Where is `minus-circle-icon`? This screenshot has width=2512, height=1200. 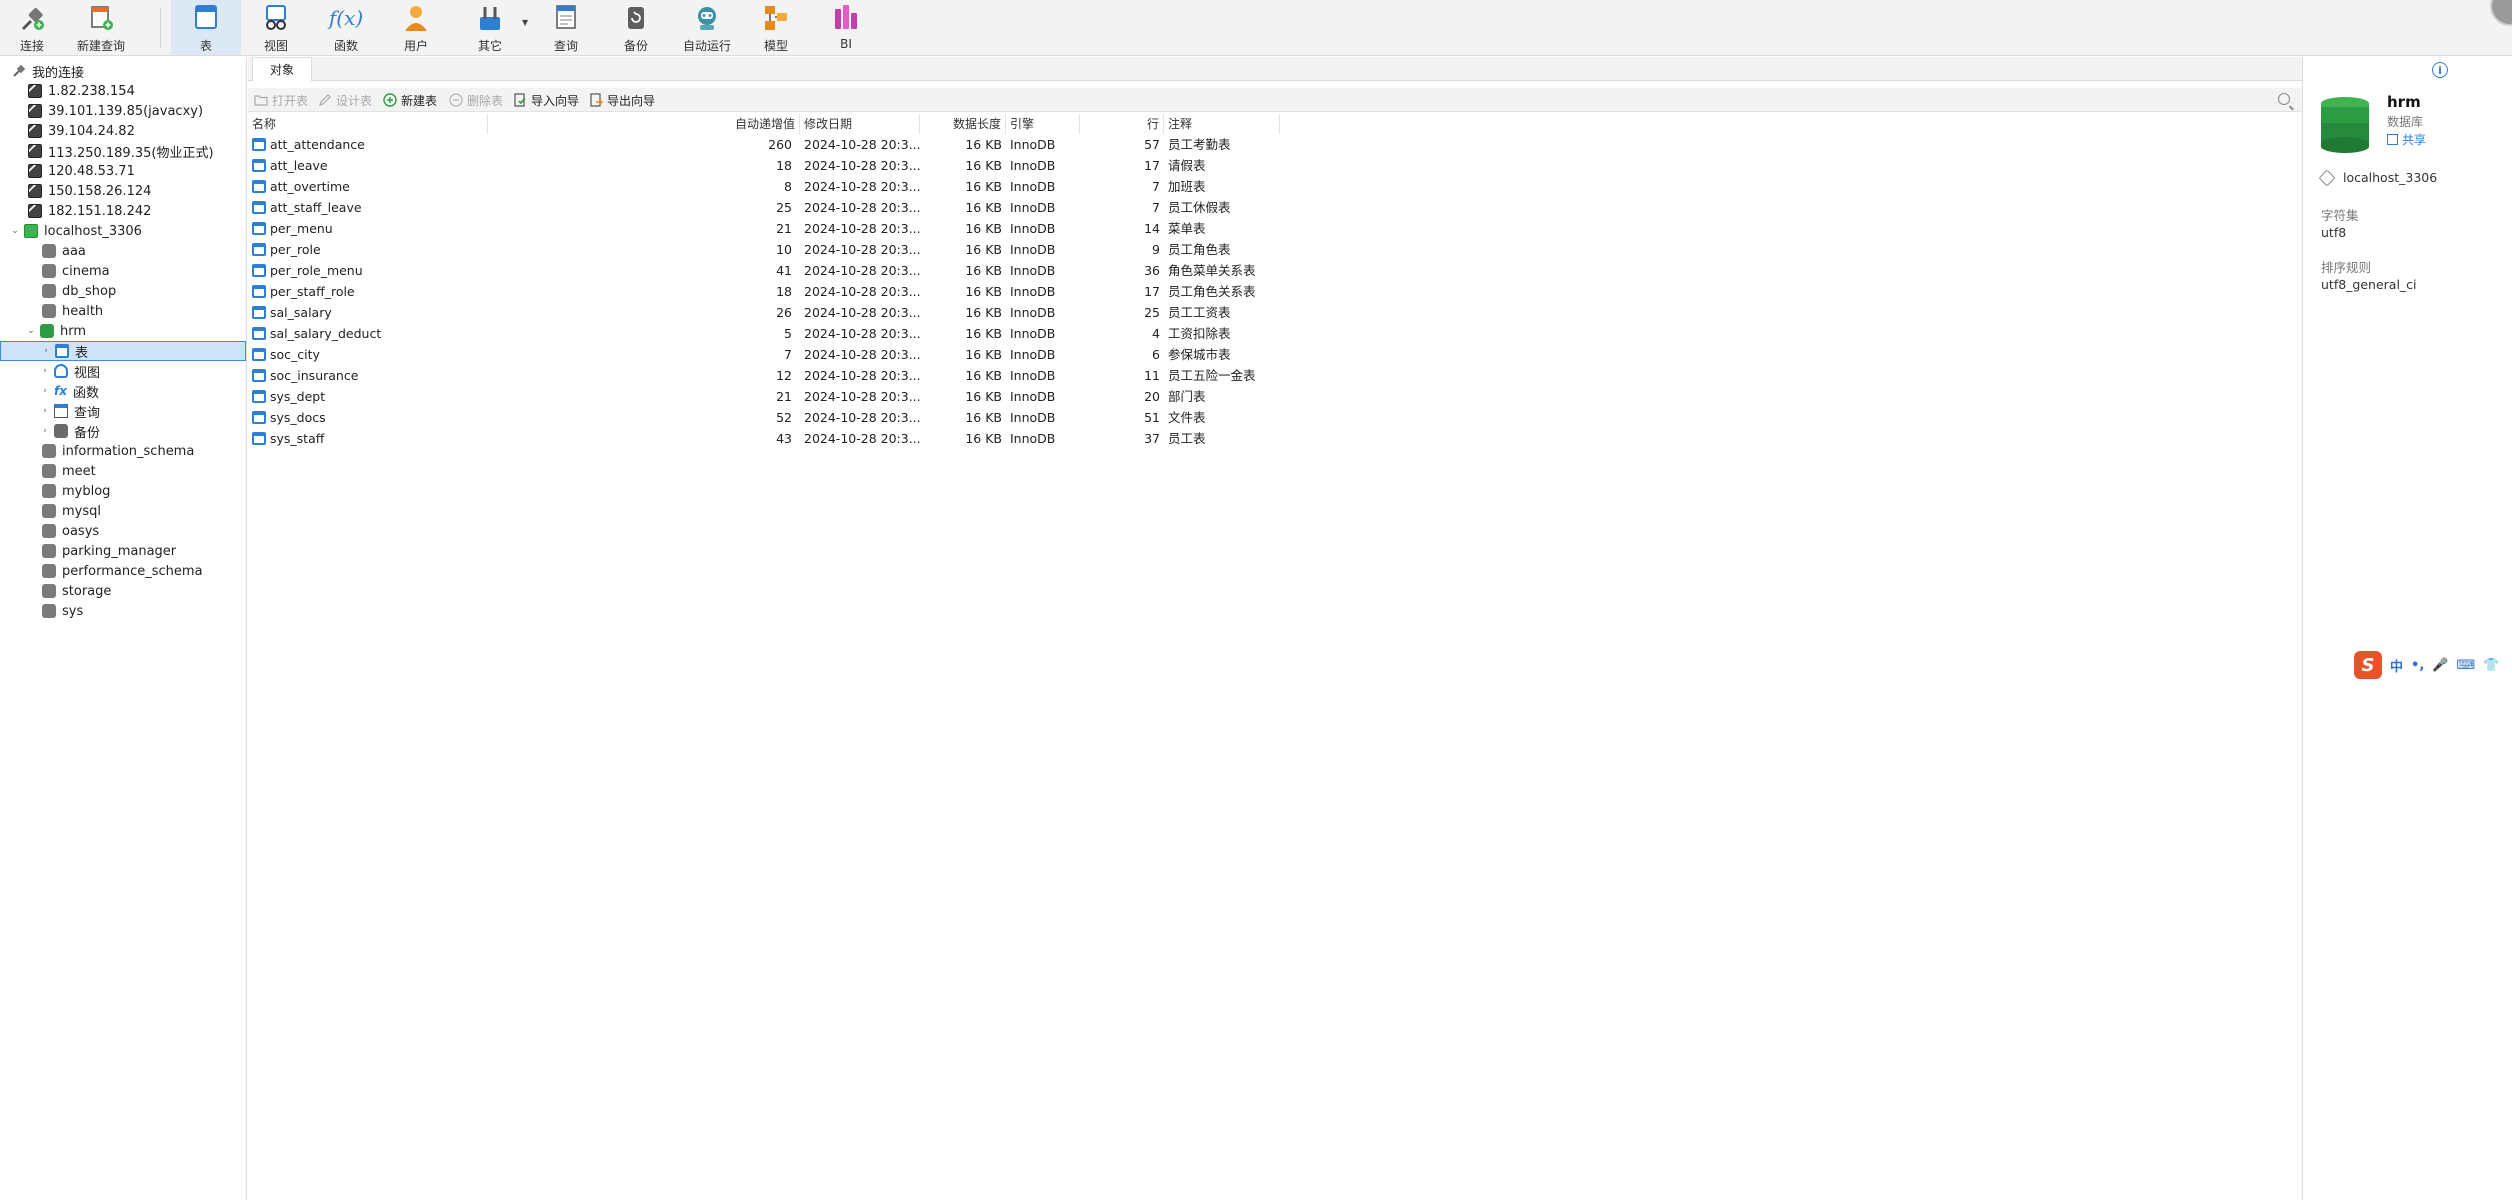
minus-circle-icon is located at coordinates (456, 100).